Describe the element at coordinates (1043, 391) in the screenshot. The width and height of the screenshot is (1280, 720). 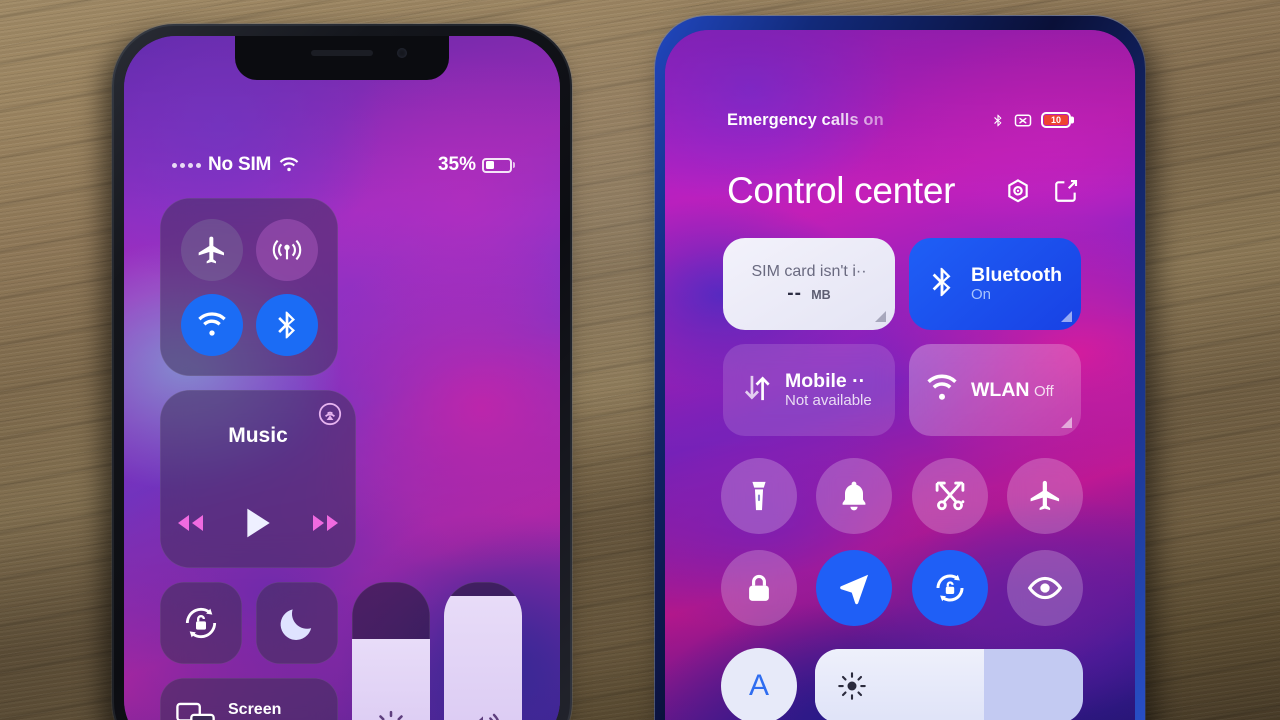
I see `wlan-state: Off` at that location.